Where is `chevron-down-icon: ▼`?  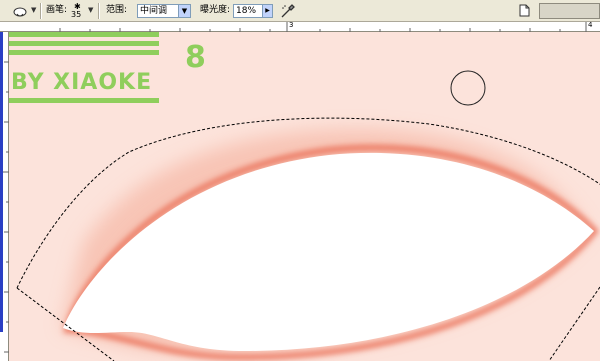 chevron-down-icon: ▼ is located at coordinates (184, 11).